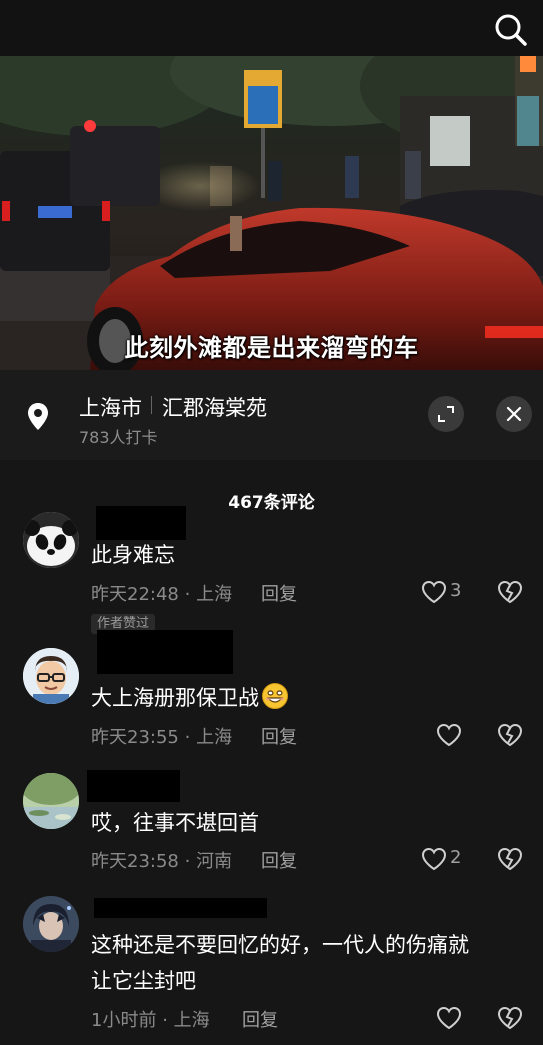 Image resolution: width=543 pixels, height=1045 pixels. I want to click on panda-avatar-image, so click(51, 540).